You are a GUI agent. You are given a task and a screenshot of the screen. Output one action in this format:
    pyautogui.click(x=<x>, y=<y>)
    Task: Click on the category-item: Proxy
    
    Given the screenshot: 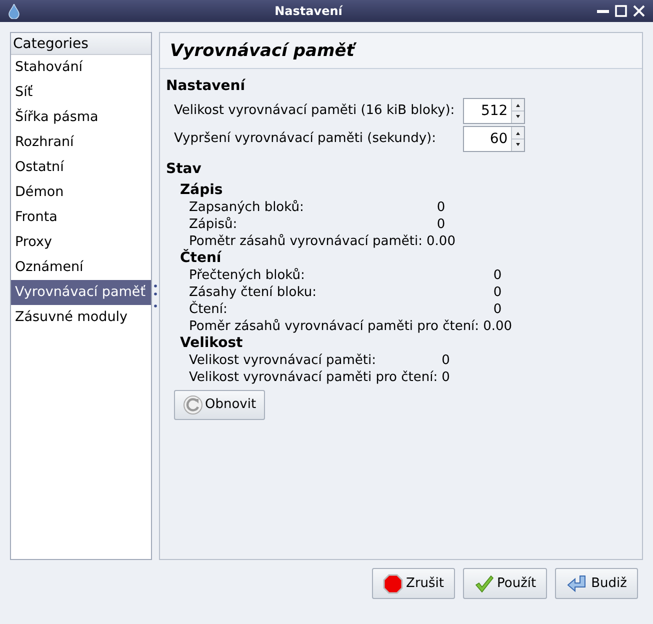 What is the action you would take?
    pyautogui.click(x=81, y=242)
    